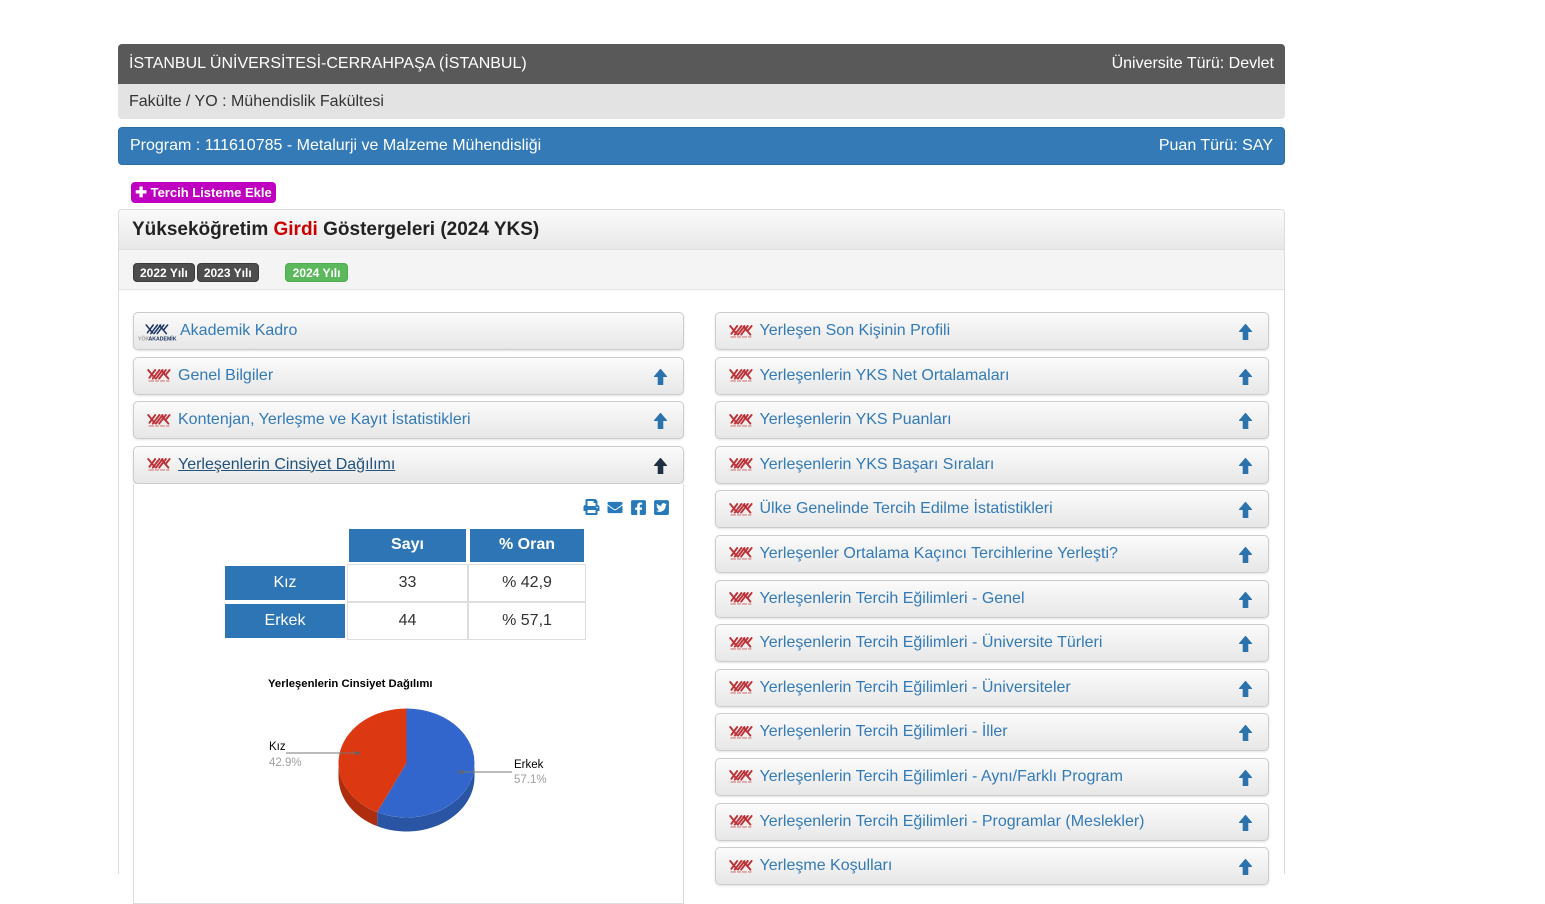 The width and height of the screenshot is (1545, 904). Describe the element at coordinates (529, 765) in the screenshot. I see `svg-text: Erkek` at that location.